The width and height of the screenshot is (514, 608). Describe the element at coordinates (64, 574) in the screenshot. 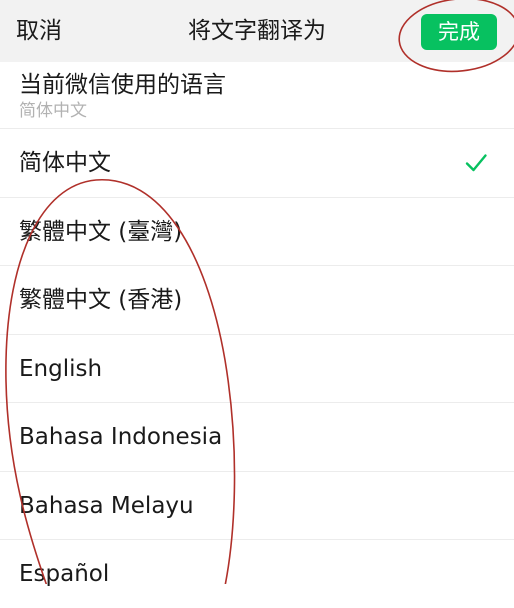

I see `language-option-label: Español` at that location.